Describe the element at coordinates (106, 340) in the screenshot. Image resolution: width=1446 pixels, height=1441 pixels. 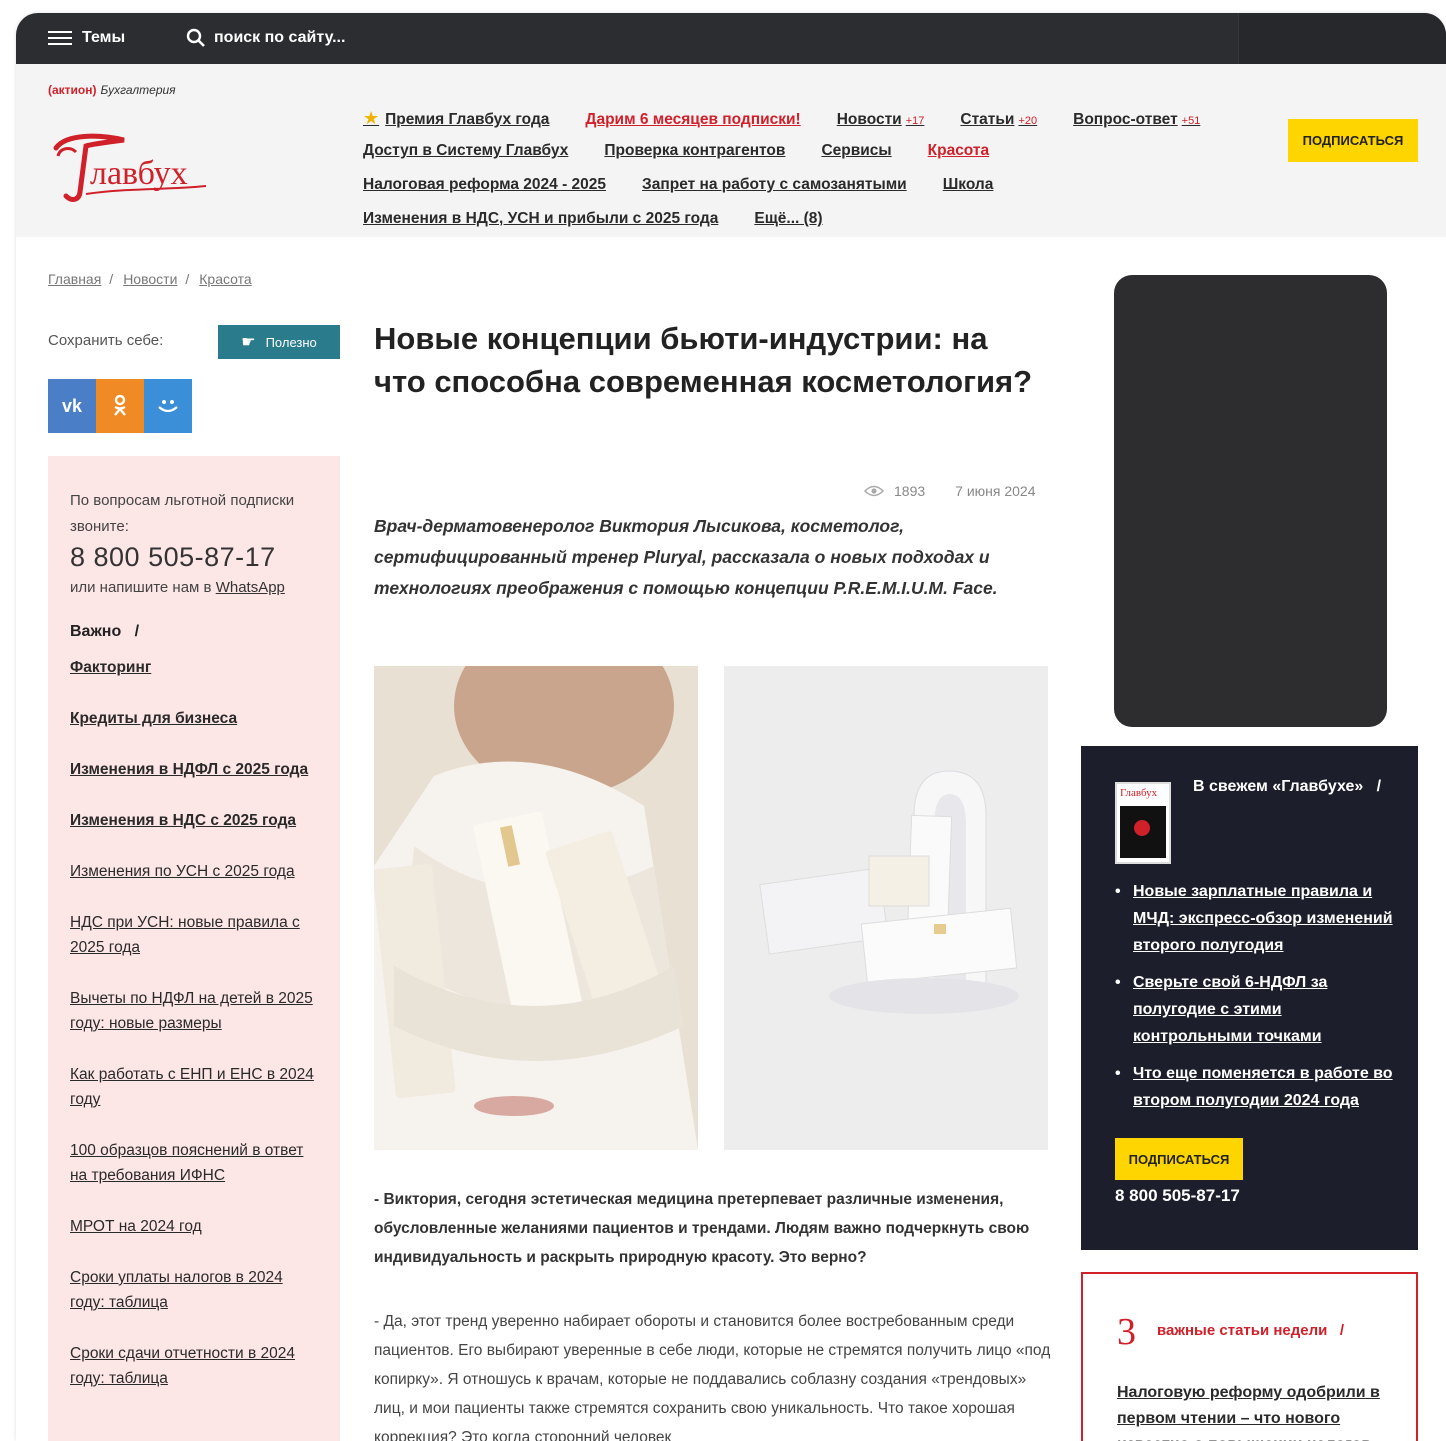
I see `save-label: Сохранить себе:` at that location.